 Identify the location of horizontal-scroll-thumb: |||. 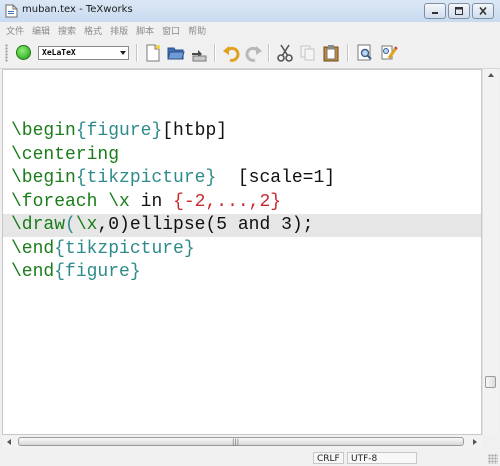
(241, 441).